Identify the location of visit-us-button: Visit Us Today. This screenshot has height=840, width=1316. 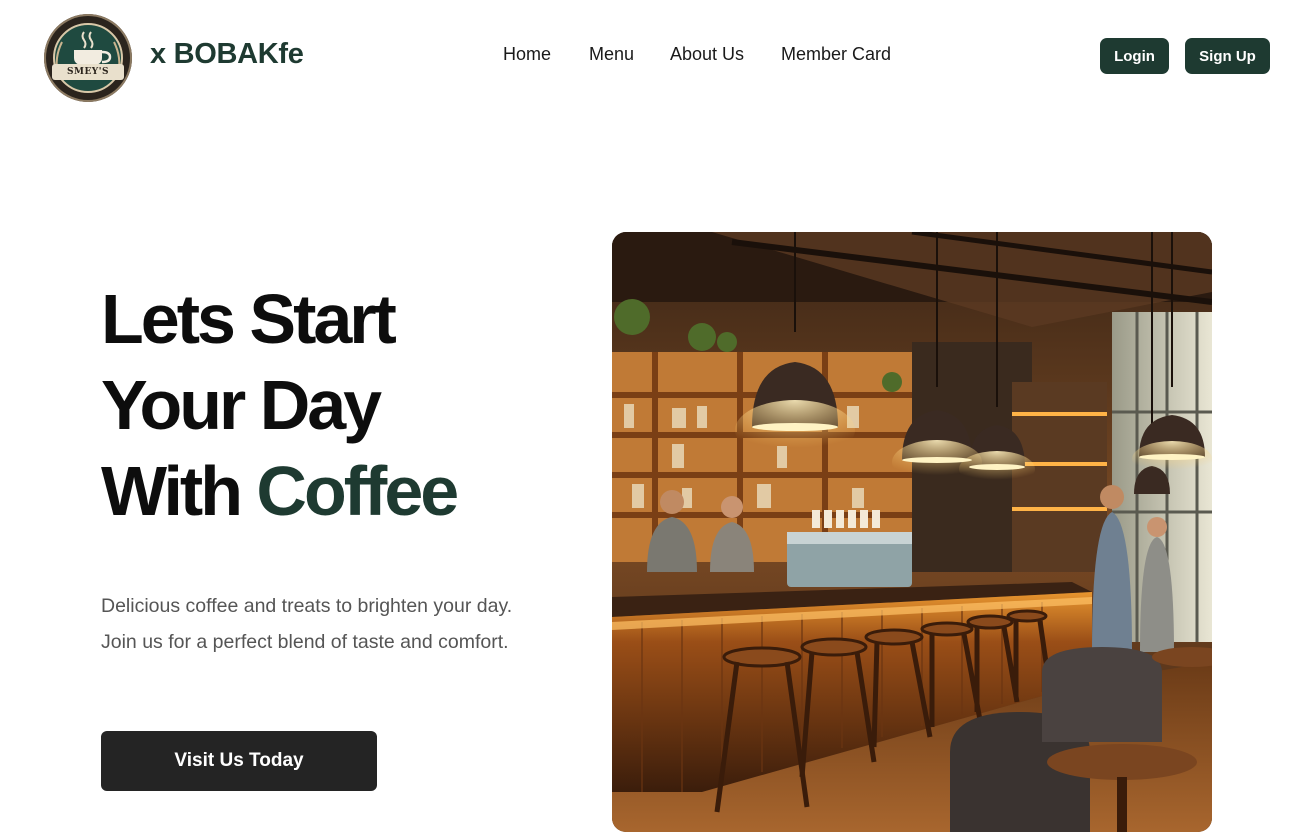
(239, 761).